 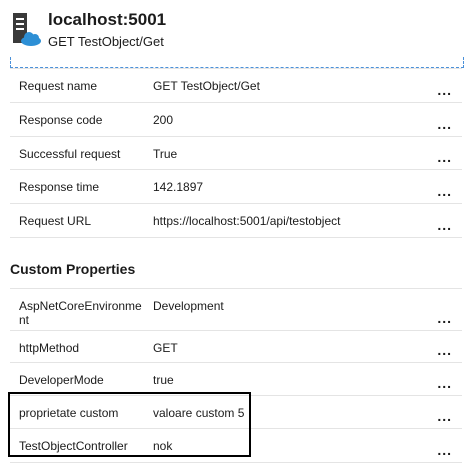 What do you see at coordinates (70, 154) in the screenshot?
I see `property-name: Successful request` at bounding box center [70, 154].